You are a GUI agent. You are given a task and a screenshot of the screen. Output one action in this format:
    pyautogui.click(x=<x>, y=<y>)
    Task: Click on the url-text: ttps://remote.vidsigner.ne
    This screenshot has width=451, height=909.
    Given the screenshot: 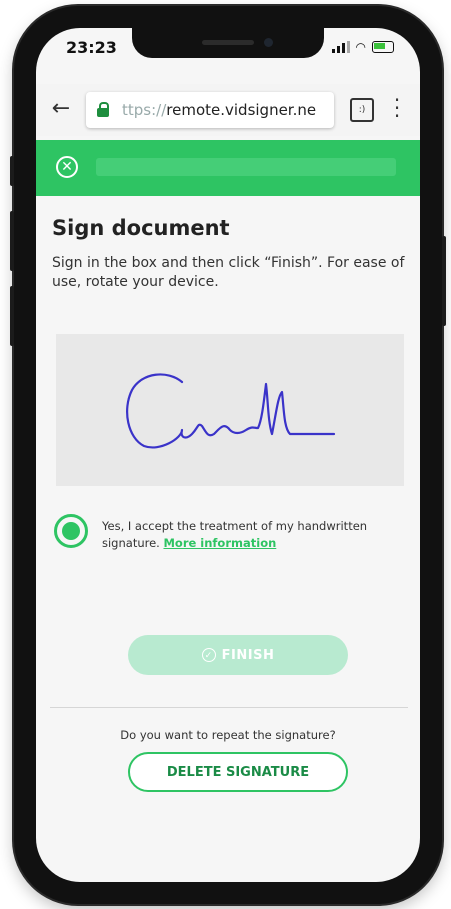 What is the action you would take?
    pyautogui.click(x=225, y=110)
    